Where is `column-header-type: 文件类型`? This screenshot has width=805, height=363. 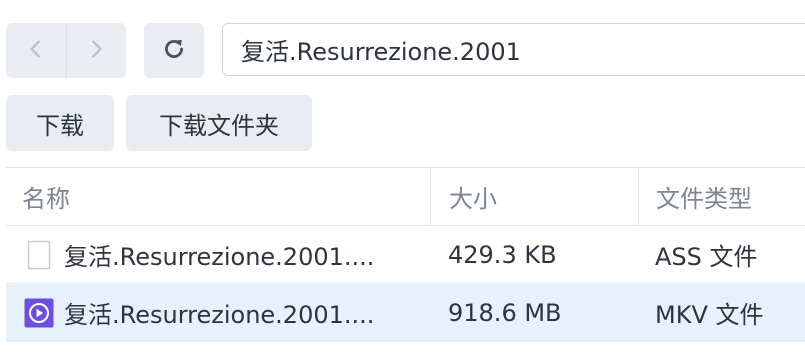
column-header-type: 文件类型 is located at coordinates (721, 196).